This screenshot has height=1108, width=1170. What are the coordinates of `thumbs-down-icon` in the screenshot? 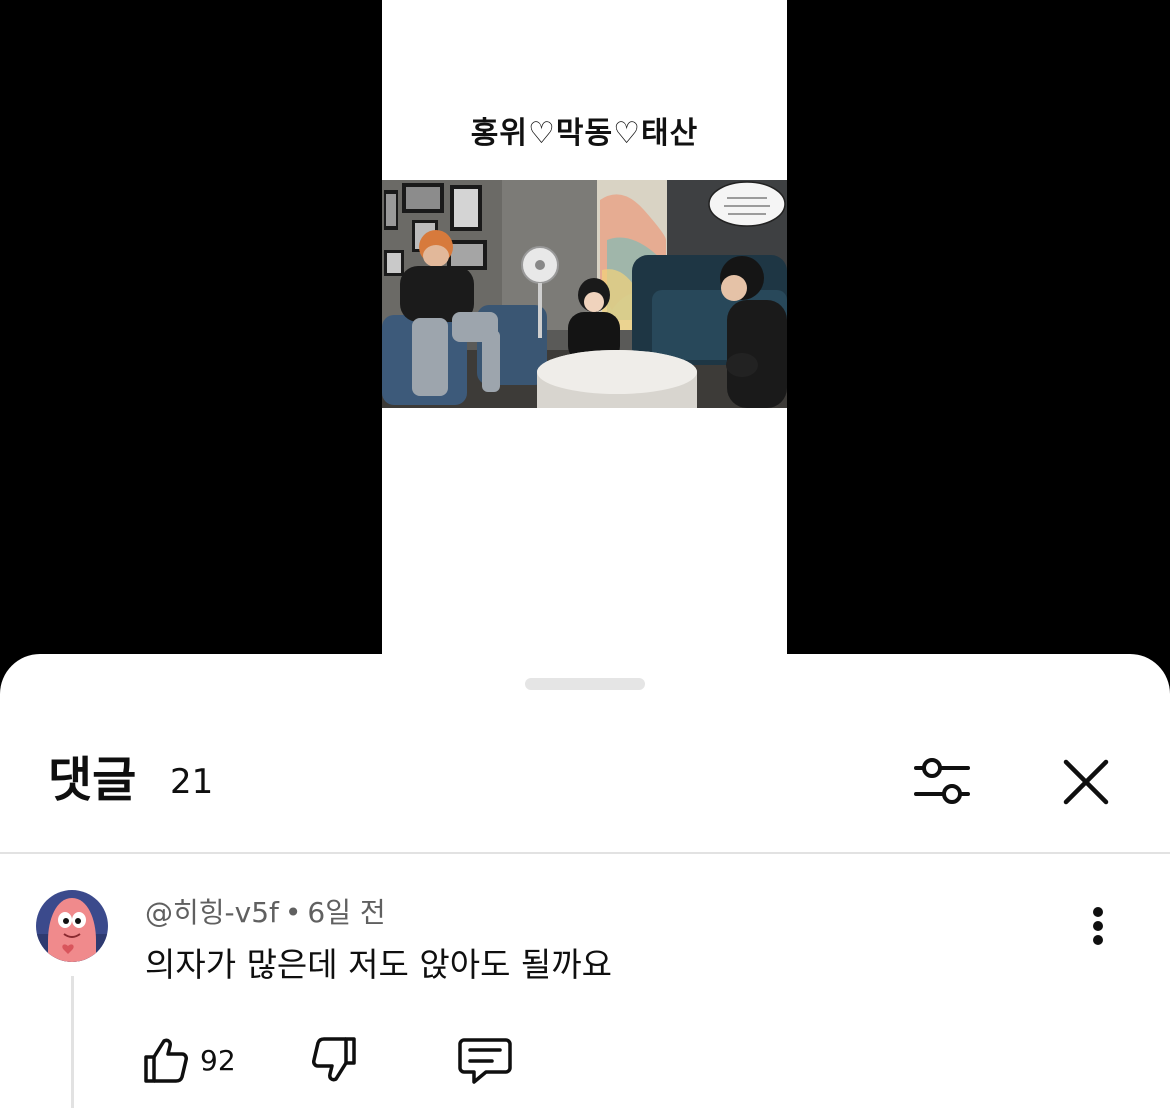 It's located at (334, 1059).